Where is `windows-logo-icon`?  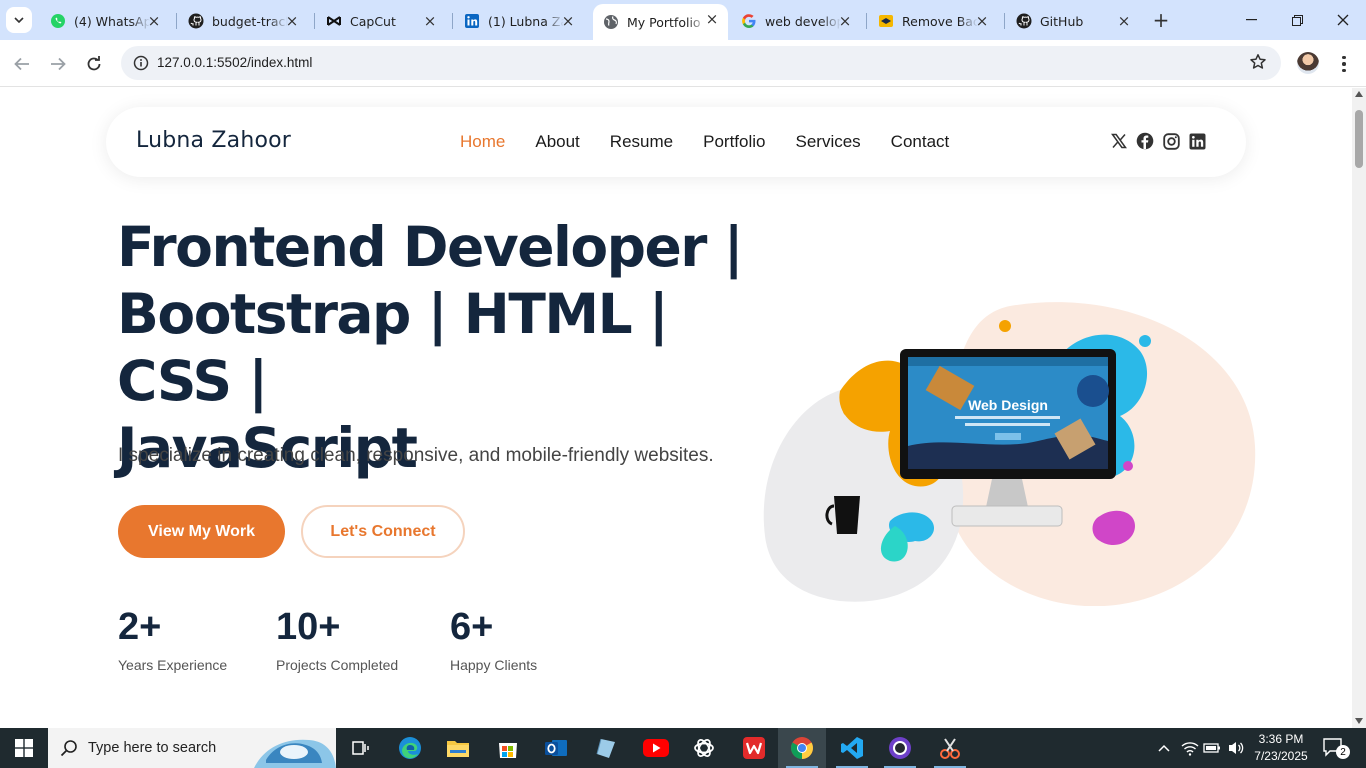 windows-logo-icon is located at coordinates (24, 748).